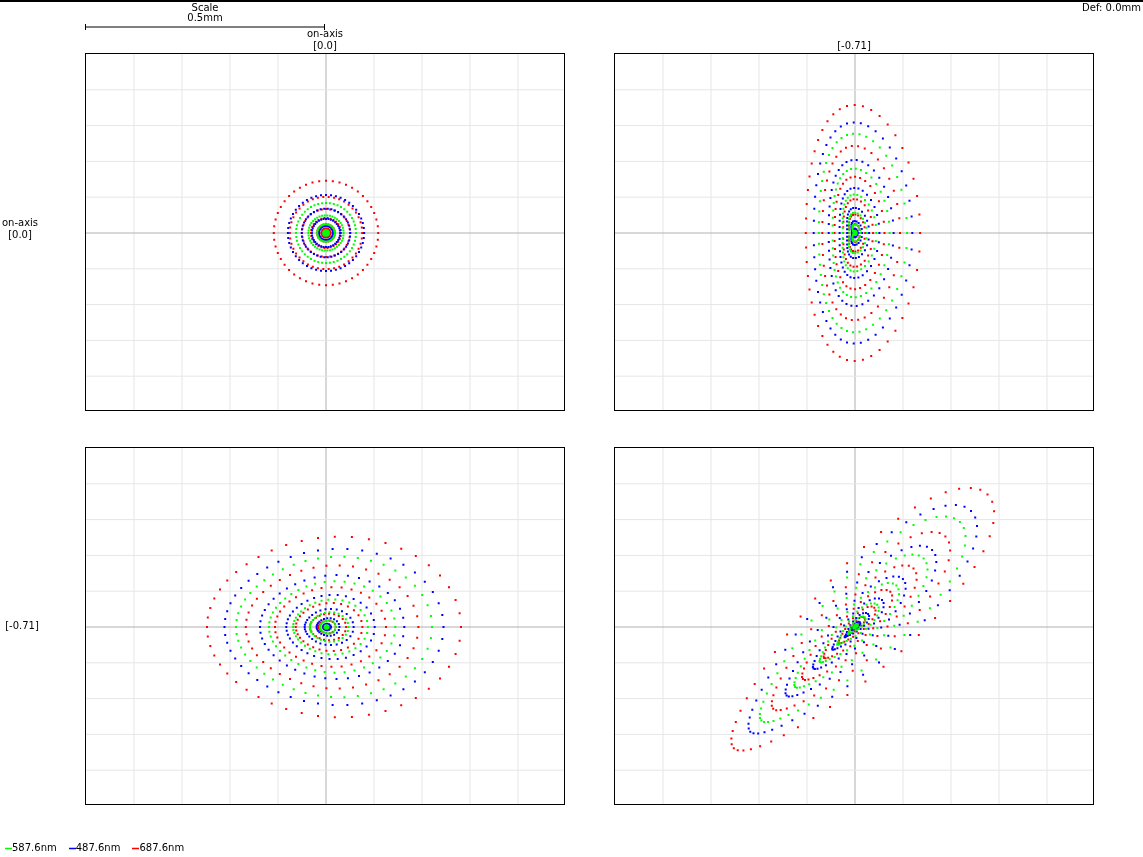  Describe the element at coordinates (325, 46) in the screenshot. I see `column-label: [0.0]` at that location.